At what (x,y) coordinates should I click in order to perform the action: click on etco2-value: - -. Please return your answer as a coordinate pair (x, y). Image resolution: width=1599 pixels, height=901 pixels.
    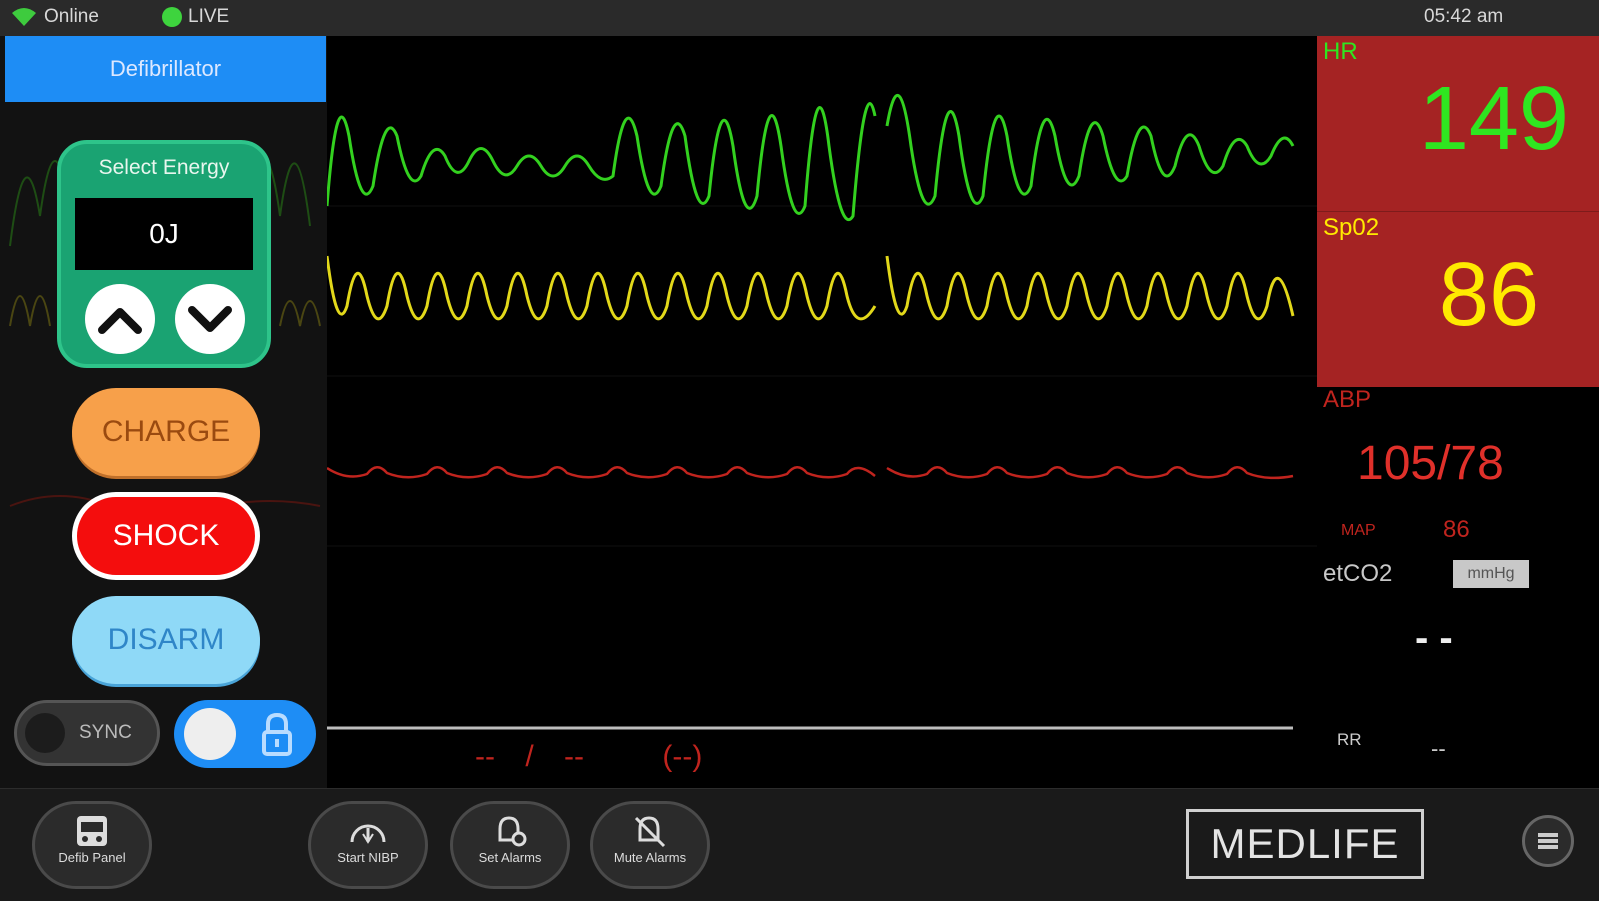
    Looking at the image, I should click on (1434, 638).